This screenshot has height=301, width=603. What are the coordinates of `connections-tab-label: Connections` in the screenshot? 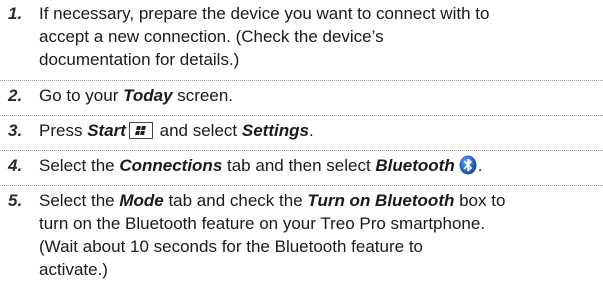 It's located at (171, 165).